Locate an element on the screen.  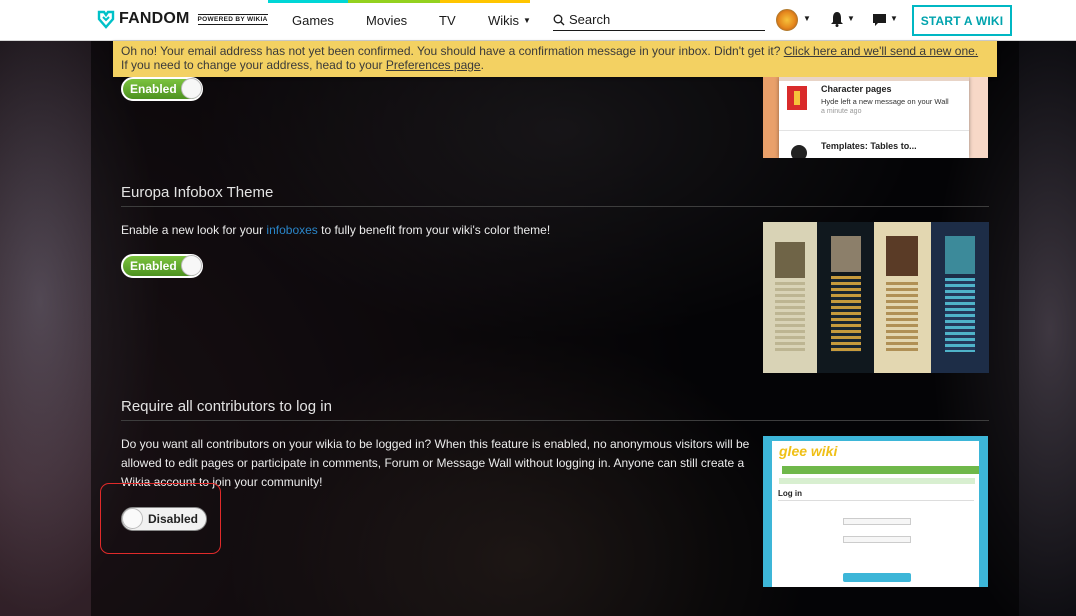
search-placeholder: Search is located at coordinates (590, 19).